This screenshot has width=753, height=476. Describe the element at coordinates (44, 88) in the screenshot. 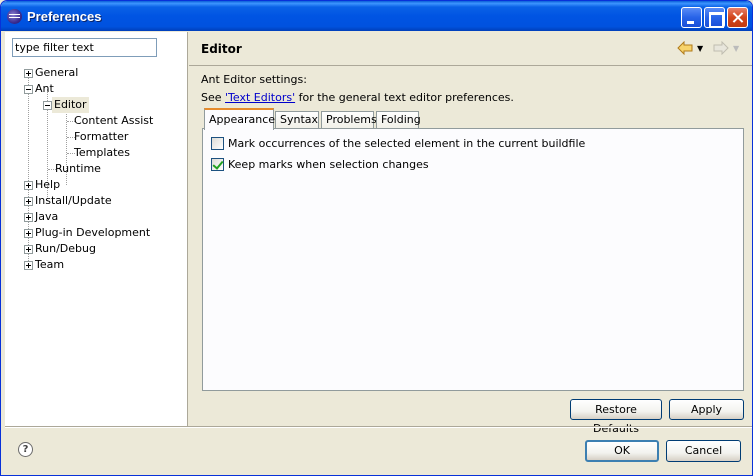

I see `tree-item-label: Ant` at that location.